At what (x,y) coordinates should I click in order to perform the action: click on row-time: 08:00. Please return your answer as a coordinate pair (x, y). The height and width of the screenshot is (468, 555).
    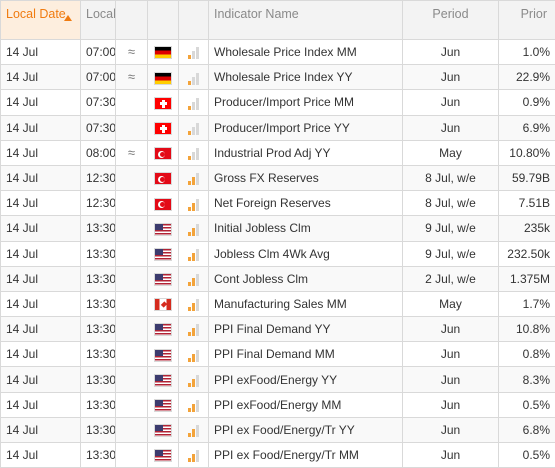
    Looking at the image, I should click on (98, 152).